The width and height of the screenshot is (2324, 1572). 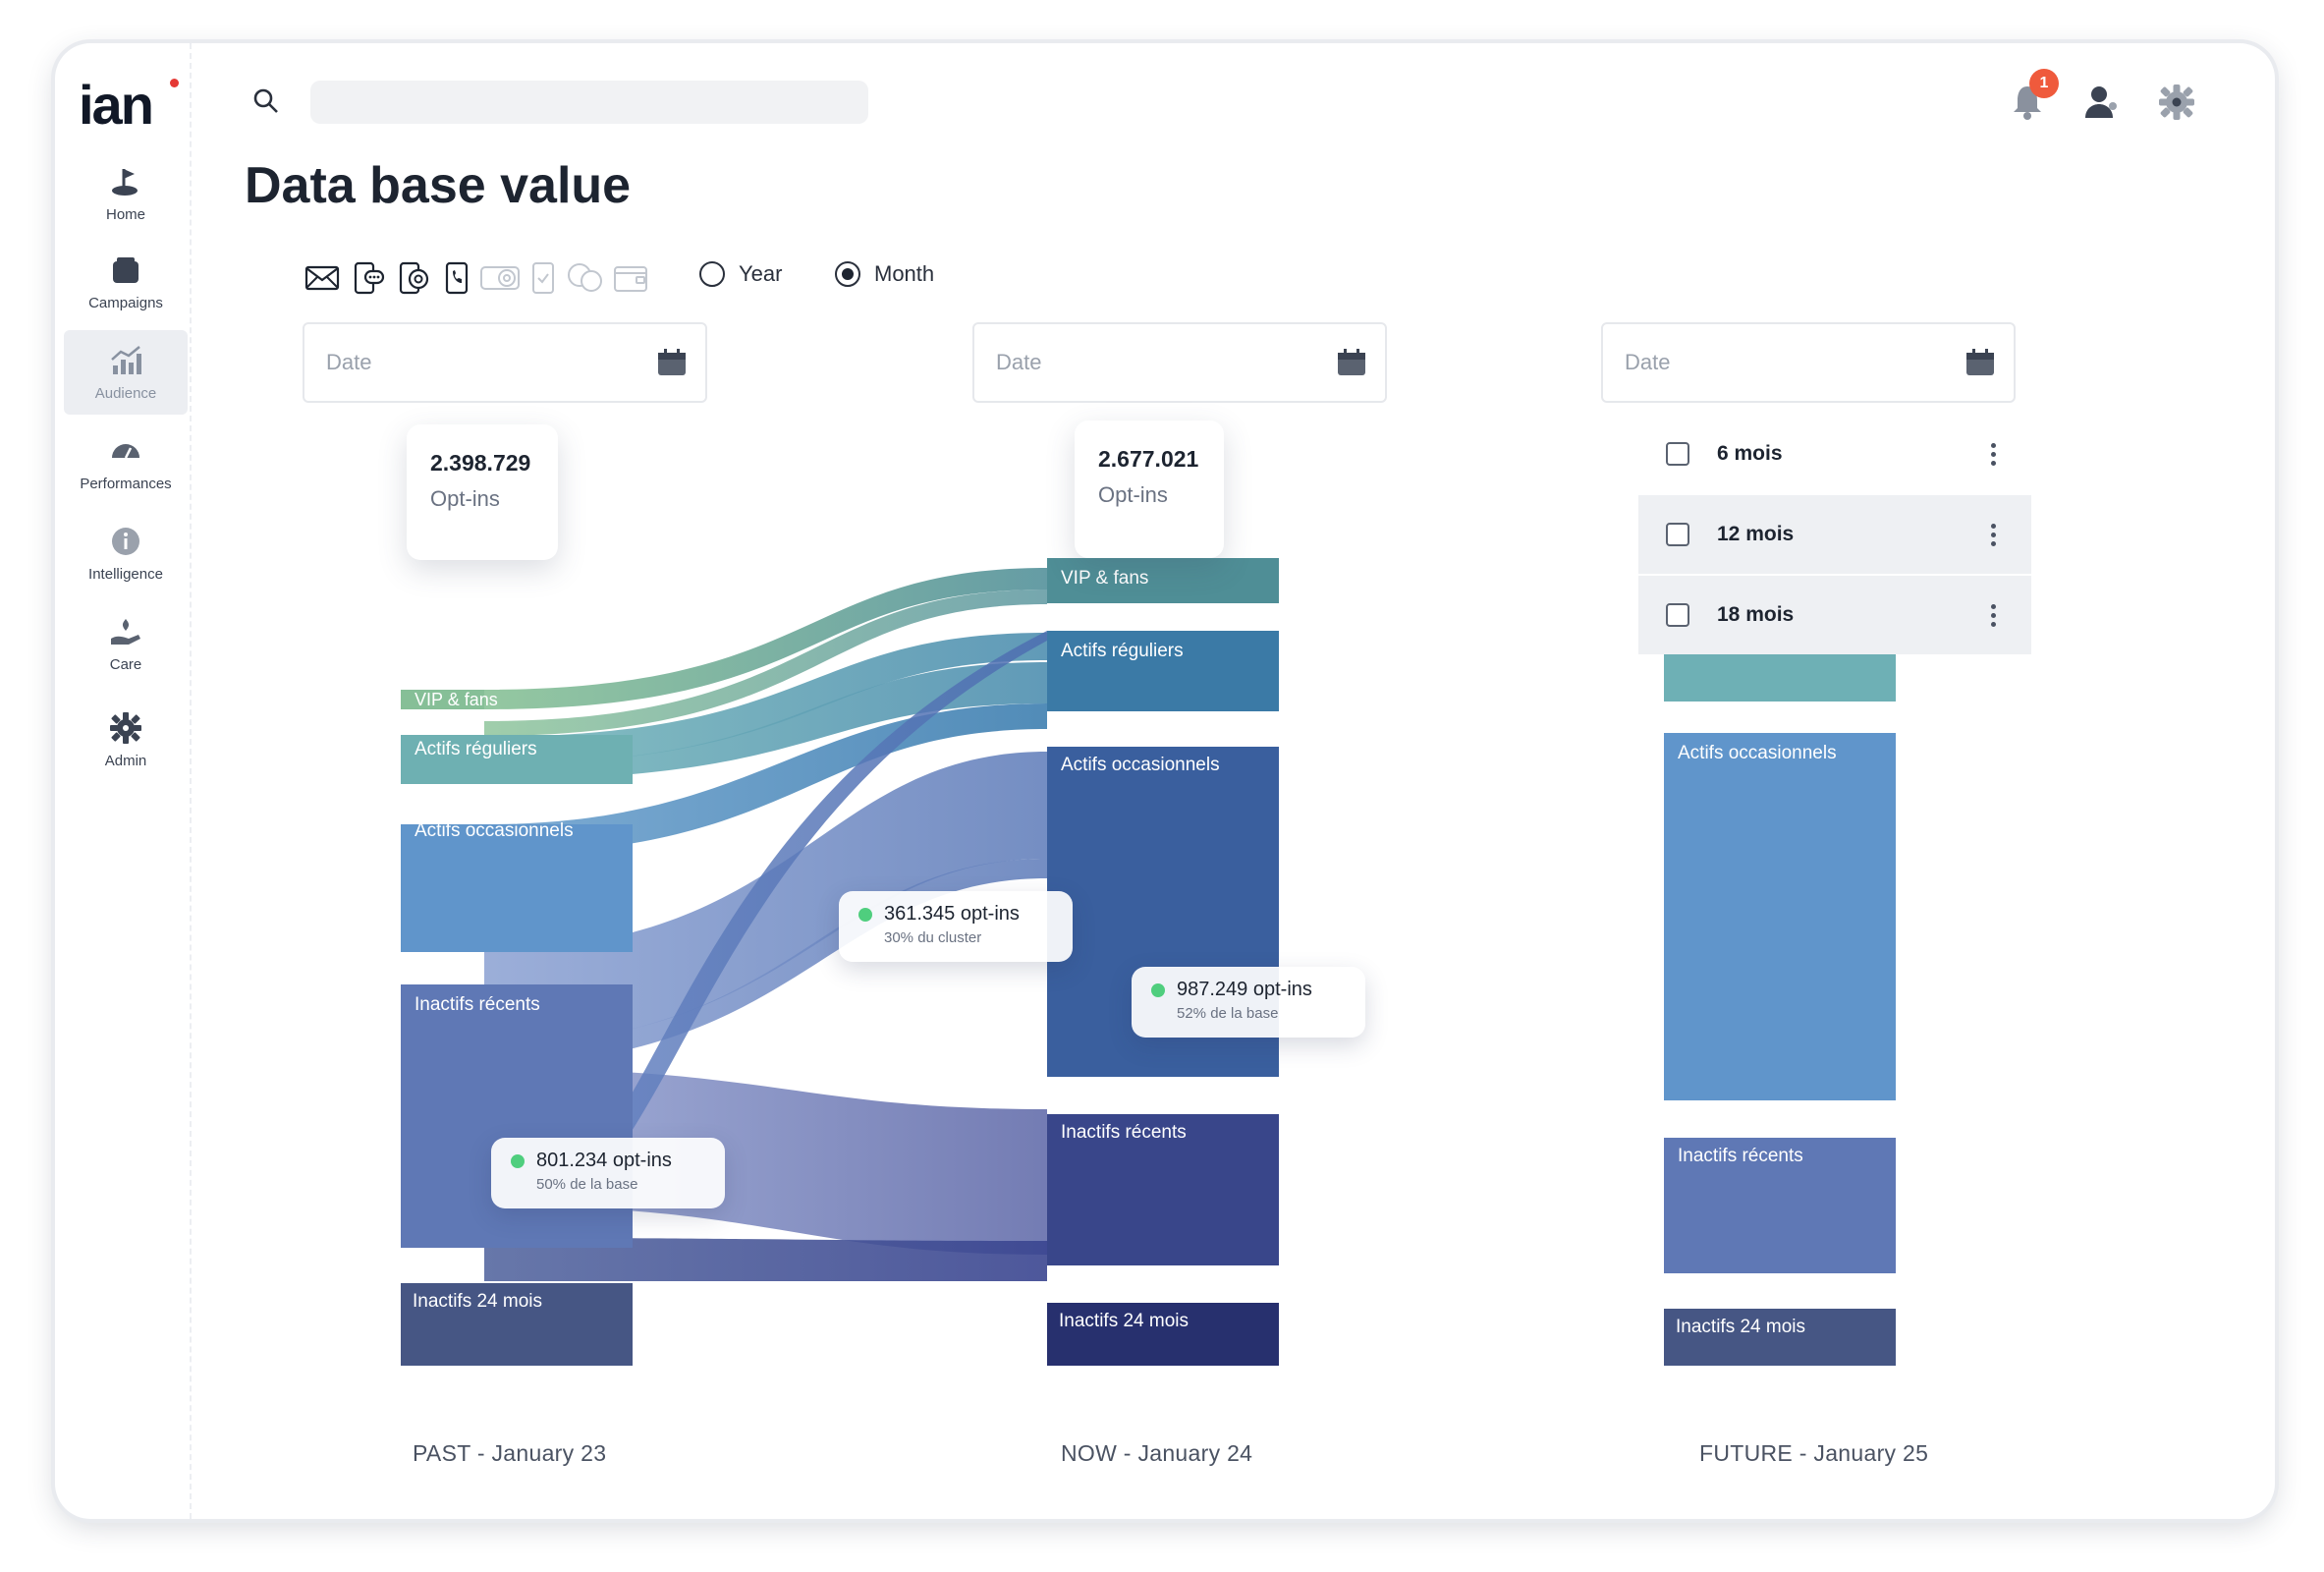 What do you see at coordinates (1756, 615) in the screenshot?
I see `option-label: 18 mois` at bounding box center [1756, 615].